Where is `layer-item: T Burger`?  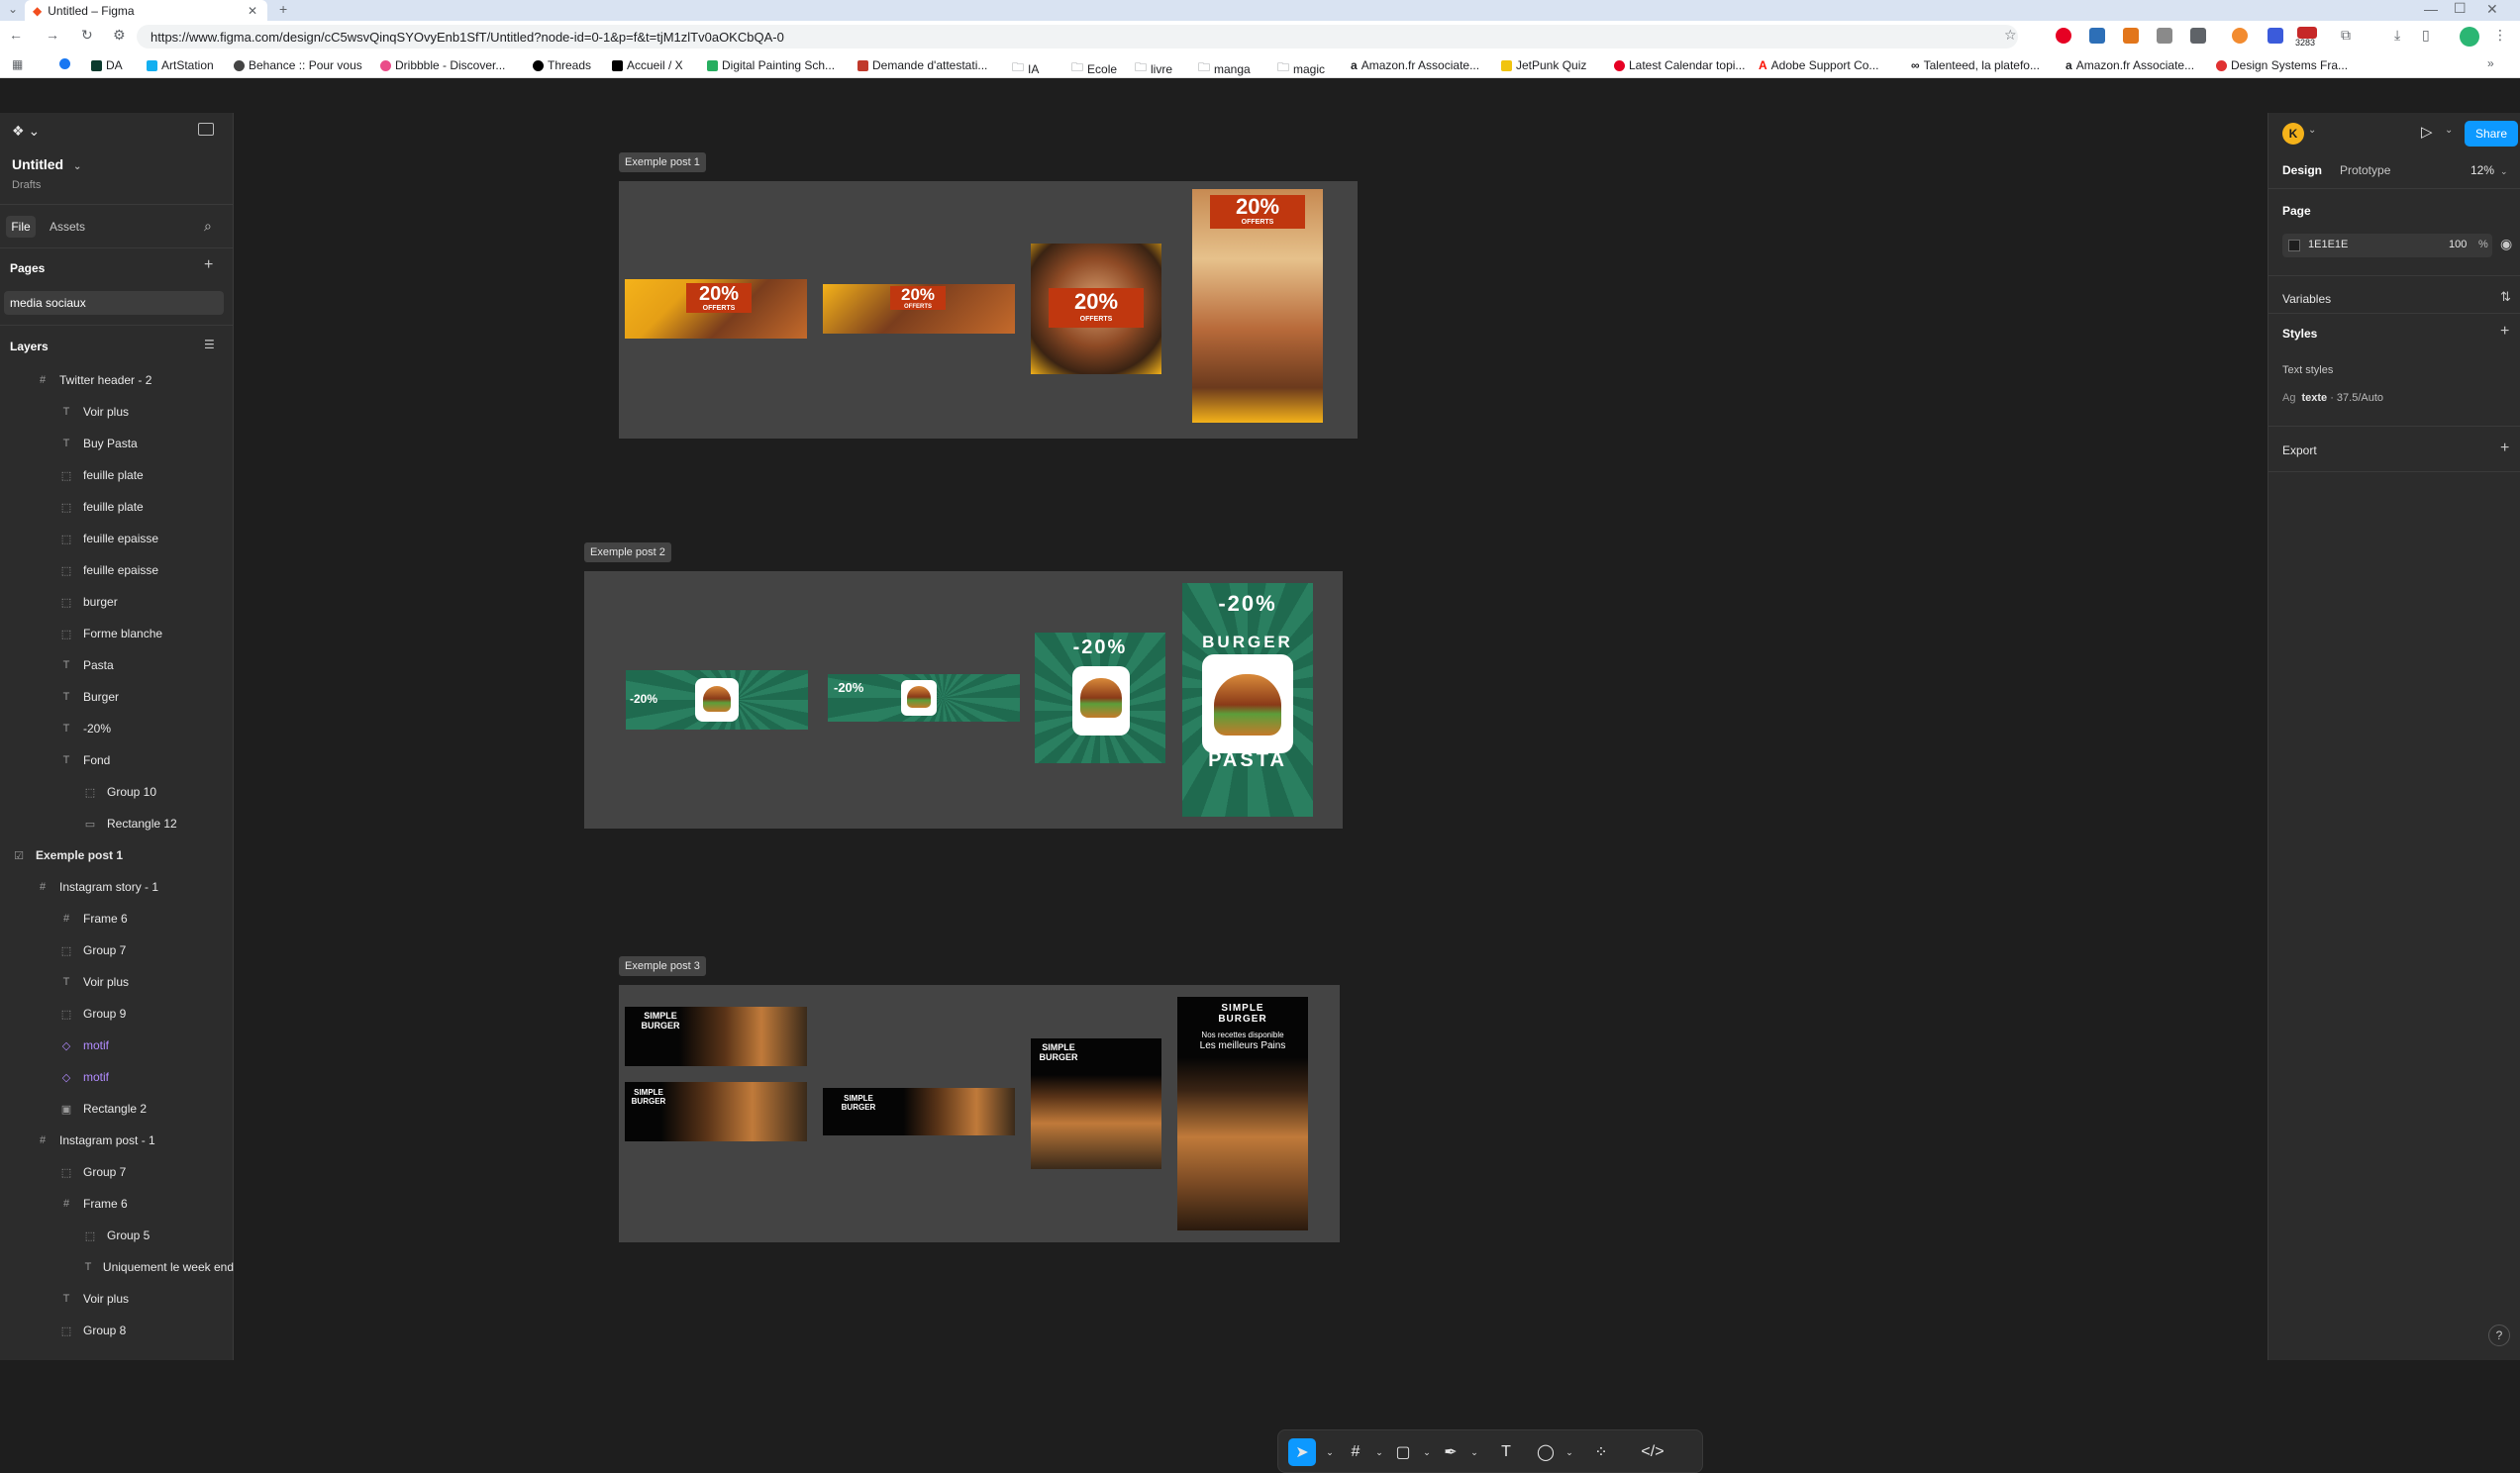 layer-item: T Burger is located at coordinates (117, 697).